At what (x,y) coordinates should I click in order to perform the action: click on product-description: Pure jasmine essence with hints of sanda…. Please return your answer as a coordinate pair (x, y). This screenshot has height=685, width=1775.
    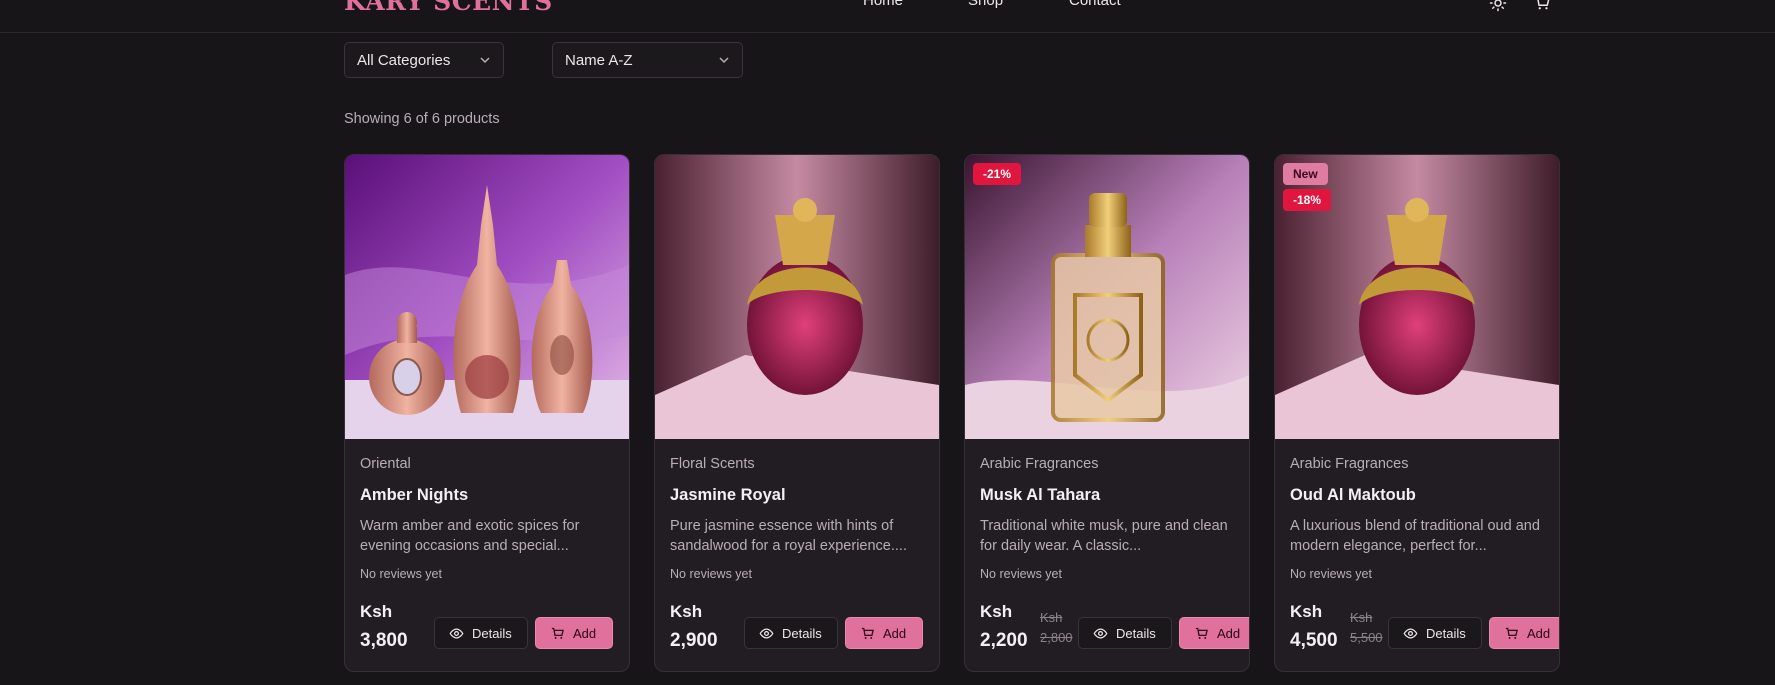
    Looking at the image, I should click on (788, 536).